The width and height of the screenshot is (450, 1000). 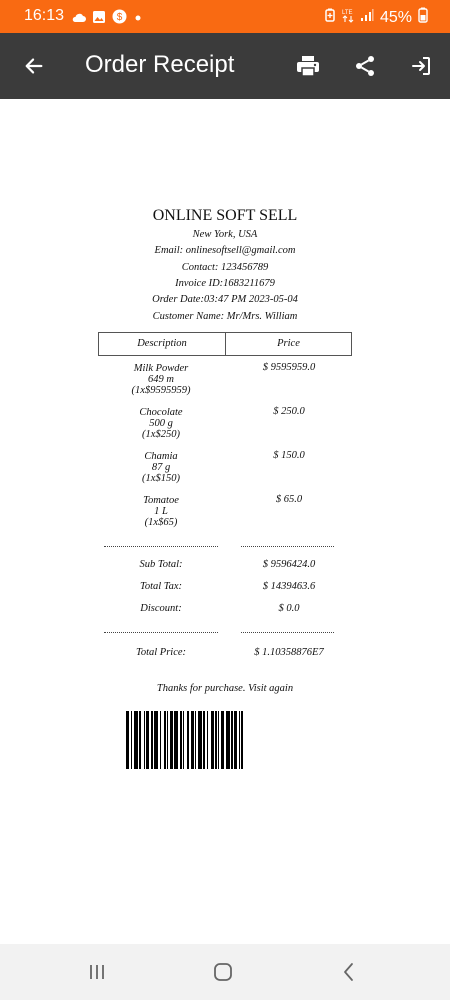 What do you see at coordinates (348, 17) in the screenshot?
I see `data-icon: LTE` at bounding box center [348, 17].